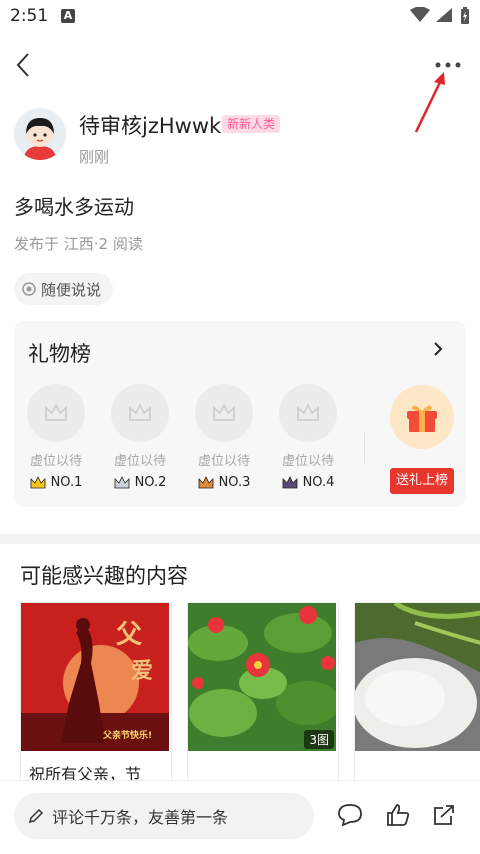 The height and width of the screenshot is (854, 480). What do you see at coordinates (94, 157) in the screenshot?
I see `post-time: 刚刚` at bounding box center [94, 157].